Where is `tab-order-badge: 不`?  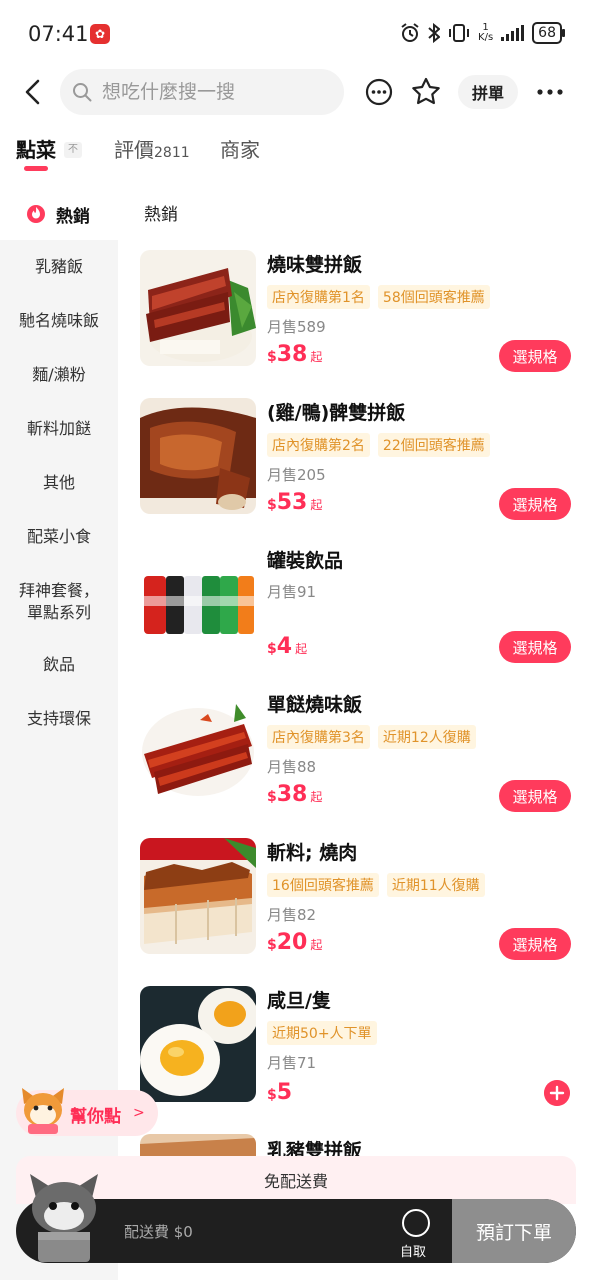
tab-order-badge: 不 is located at coordinates (73, 150).